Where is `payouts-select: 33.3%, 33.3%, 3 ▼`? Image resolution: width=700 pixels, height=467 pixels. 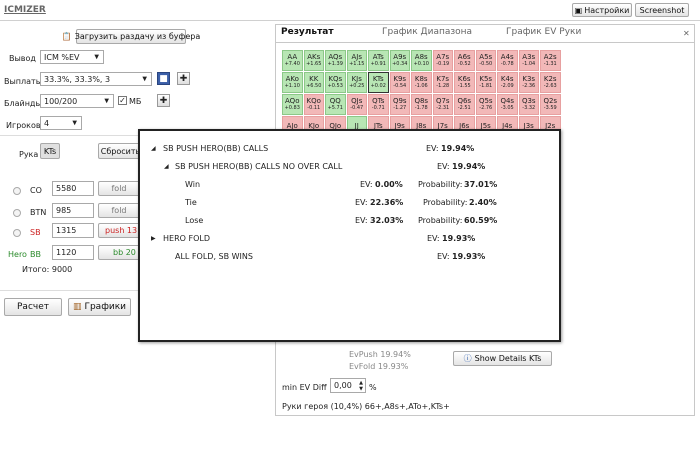 payouts-select: 33.3%, 33.3%, 3 ▼ is located at coordinates (96, 79).